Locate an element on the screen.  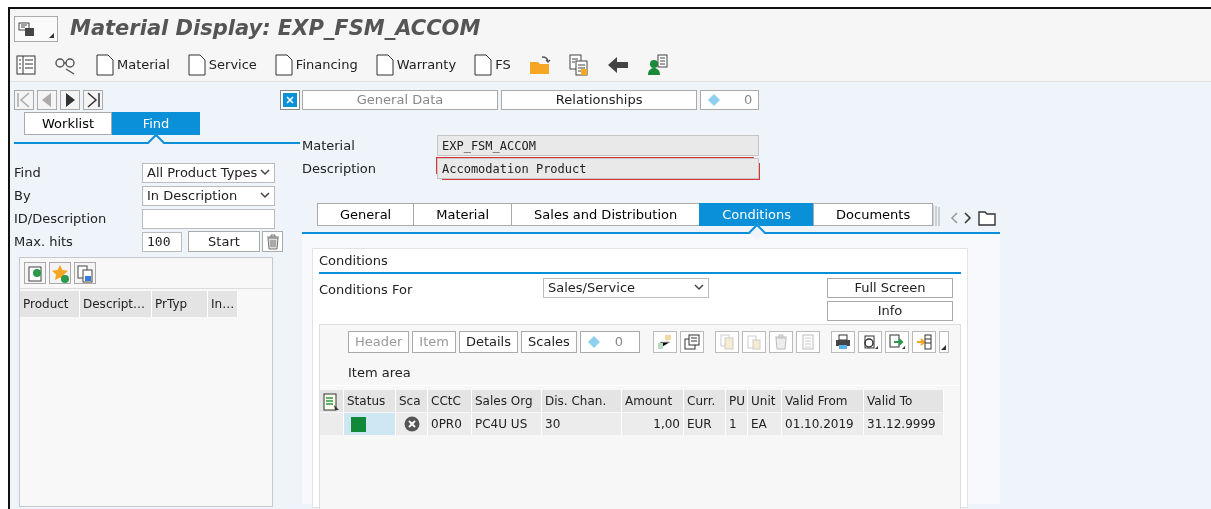
print-icon is located at coordinates (842, 341).